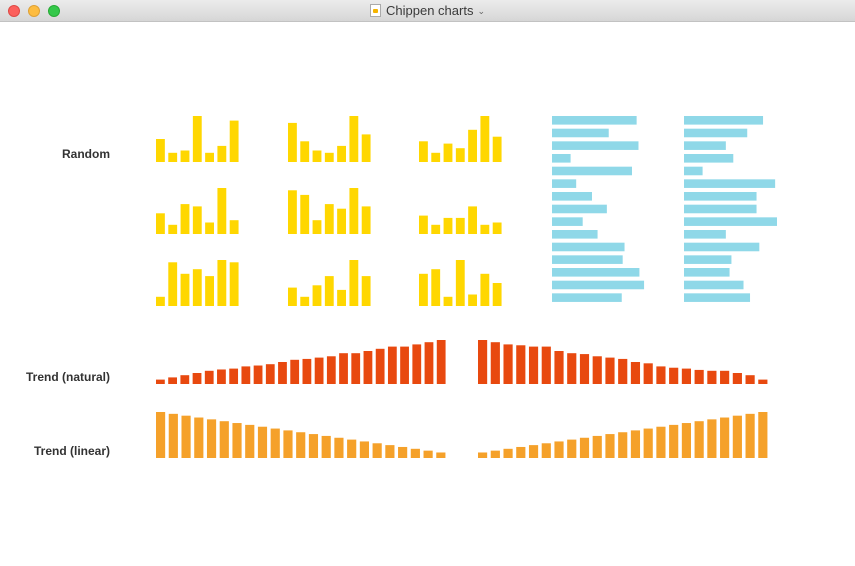 The height and width of the screenshot is (566, 855). Describe the element at coordinates (623, 435) in the screenshot. I see `trend-linear-up-chart` at that location.